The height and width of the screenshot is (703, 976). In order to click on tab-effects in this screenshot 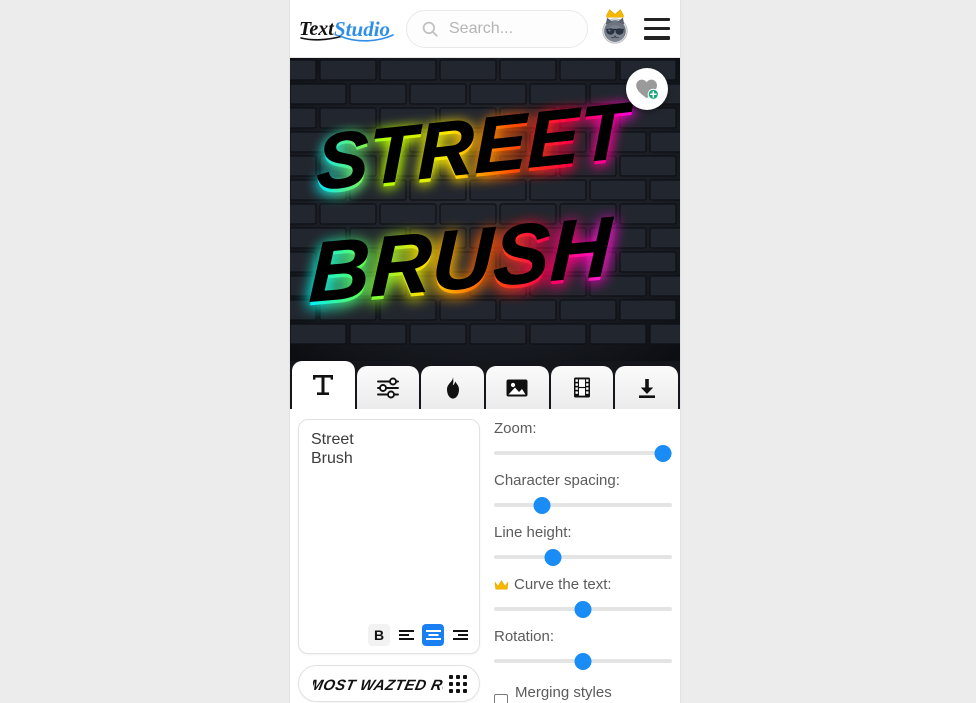, I will do `click(453, 387)`.